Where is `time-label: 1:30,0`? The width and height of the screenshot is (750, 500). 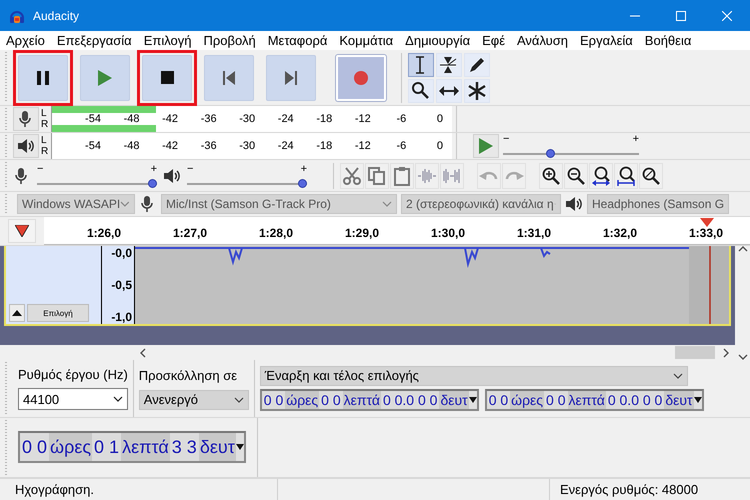
time-label: 1:30,0 is located at coordinates (448, 233).